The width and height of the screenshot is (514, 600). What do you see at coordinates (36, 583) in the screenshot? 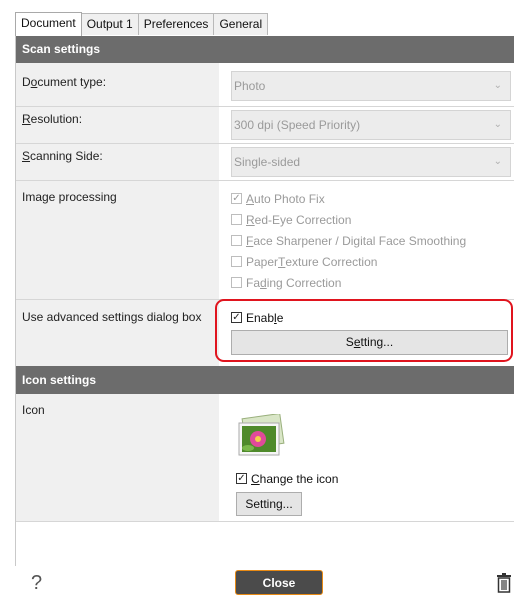
I see `help-icon: ?` at bounding box center [36, 583].